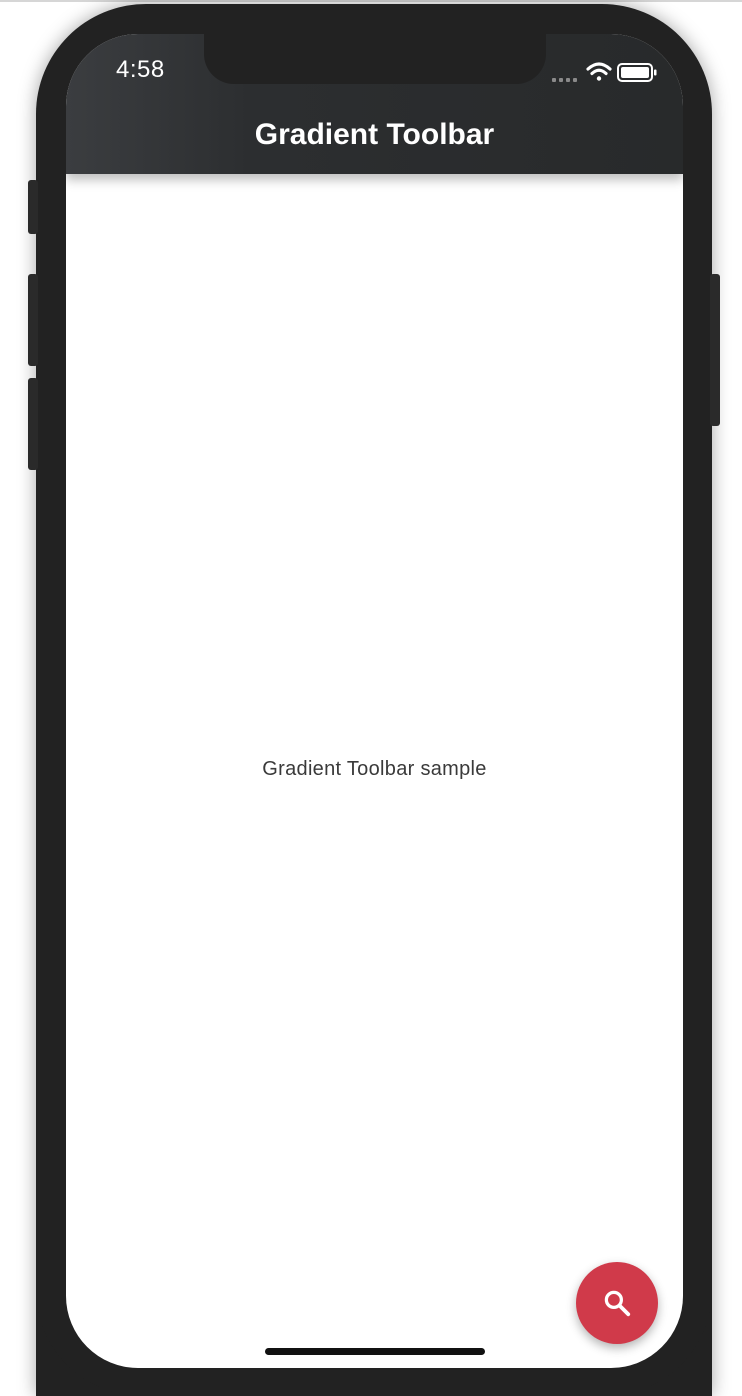  Describe the element at coordinates (599, 71) in the screenshot. I see `wifi-icon` at that location.